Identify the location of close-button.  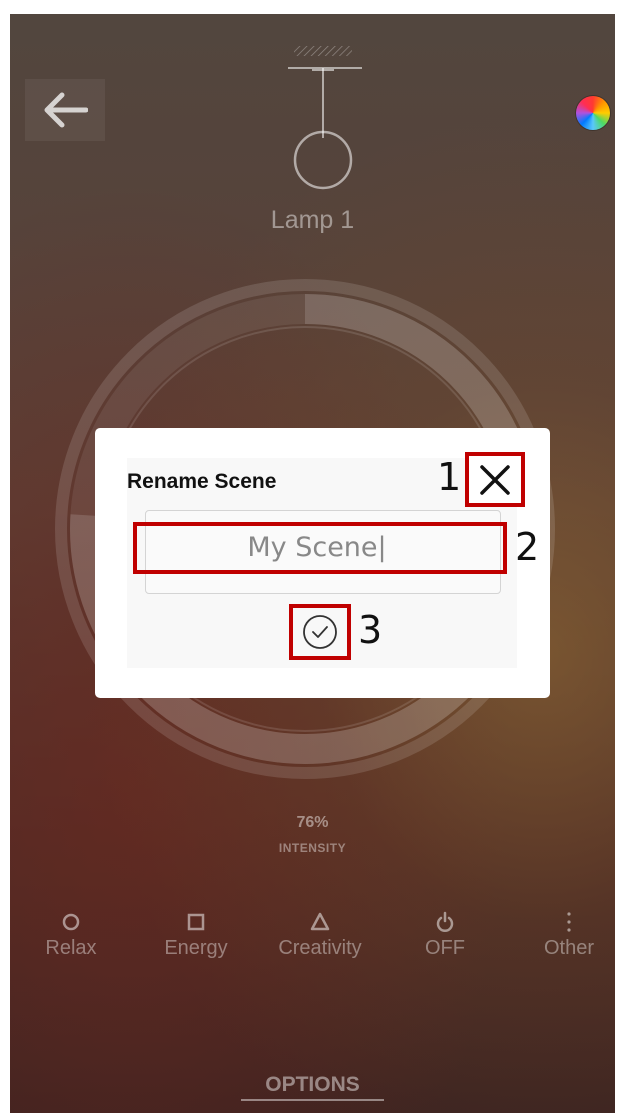
(495, 479).